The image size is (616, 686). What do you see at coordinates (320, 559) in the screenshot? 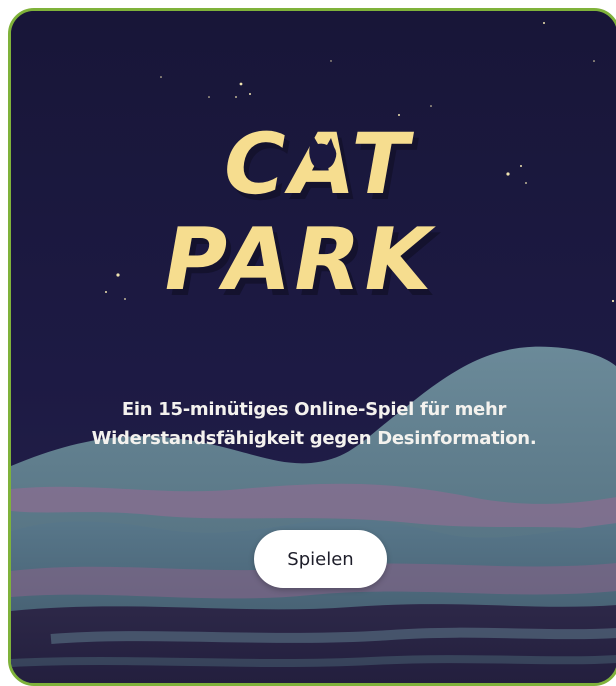
I see `play-button: Spielen` at bounding box center [320, 559].